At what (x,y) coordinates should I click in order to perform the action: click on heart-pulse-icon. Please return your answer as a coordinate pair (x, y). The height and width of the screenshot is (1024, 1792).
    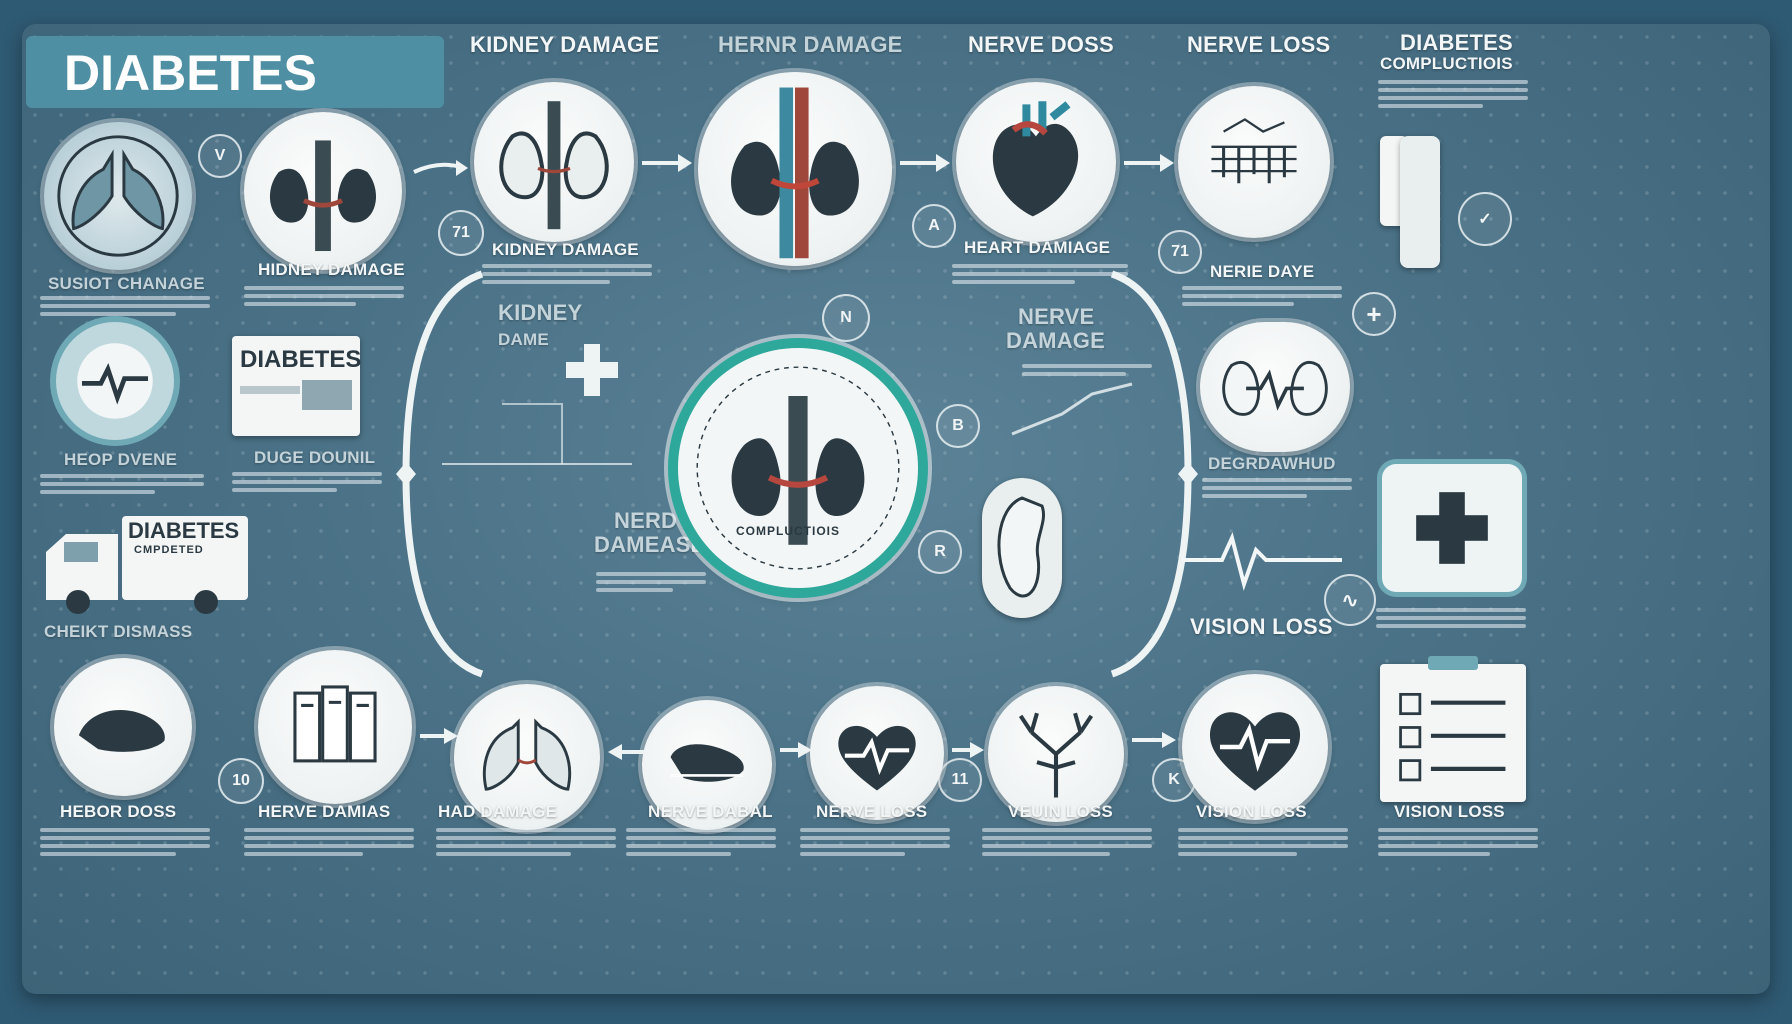
    Looking at the image, I should click on (877, 753).